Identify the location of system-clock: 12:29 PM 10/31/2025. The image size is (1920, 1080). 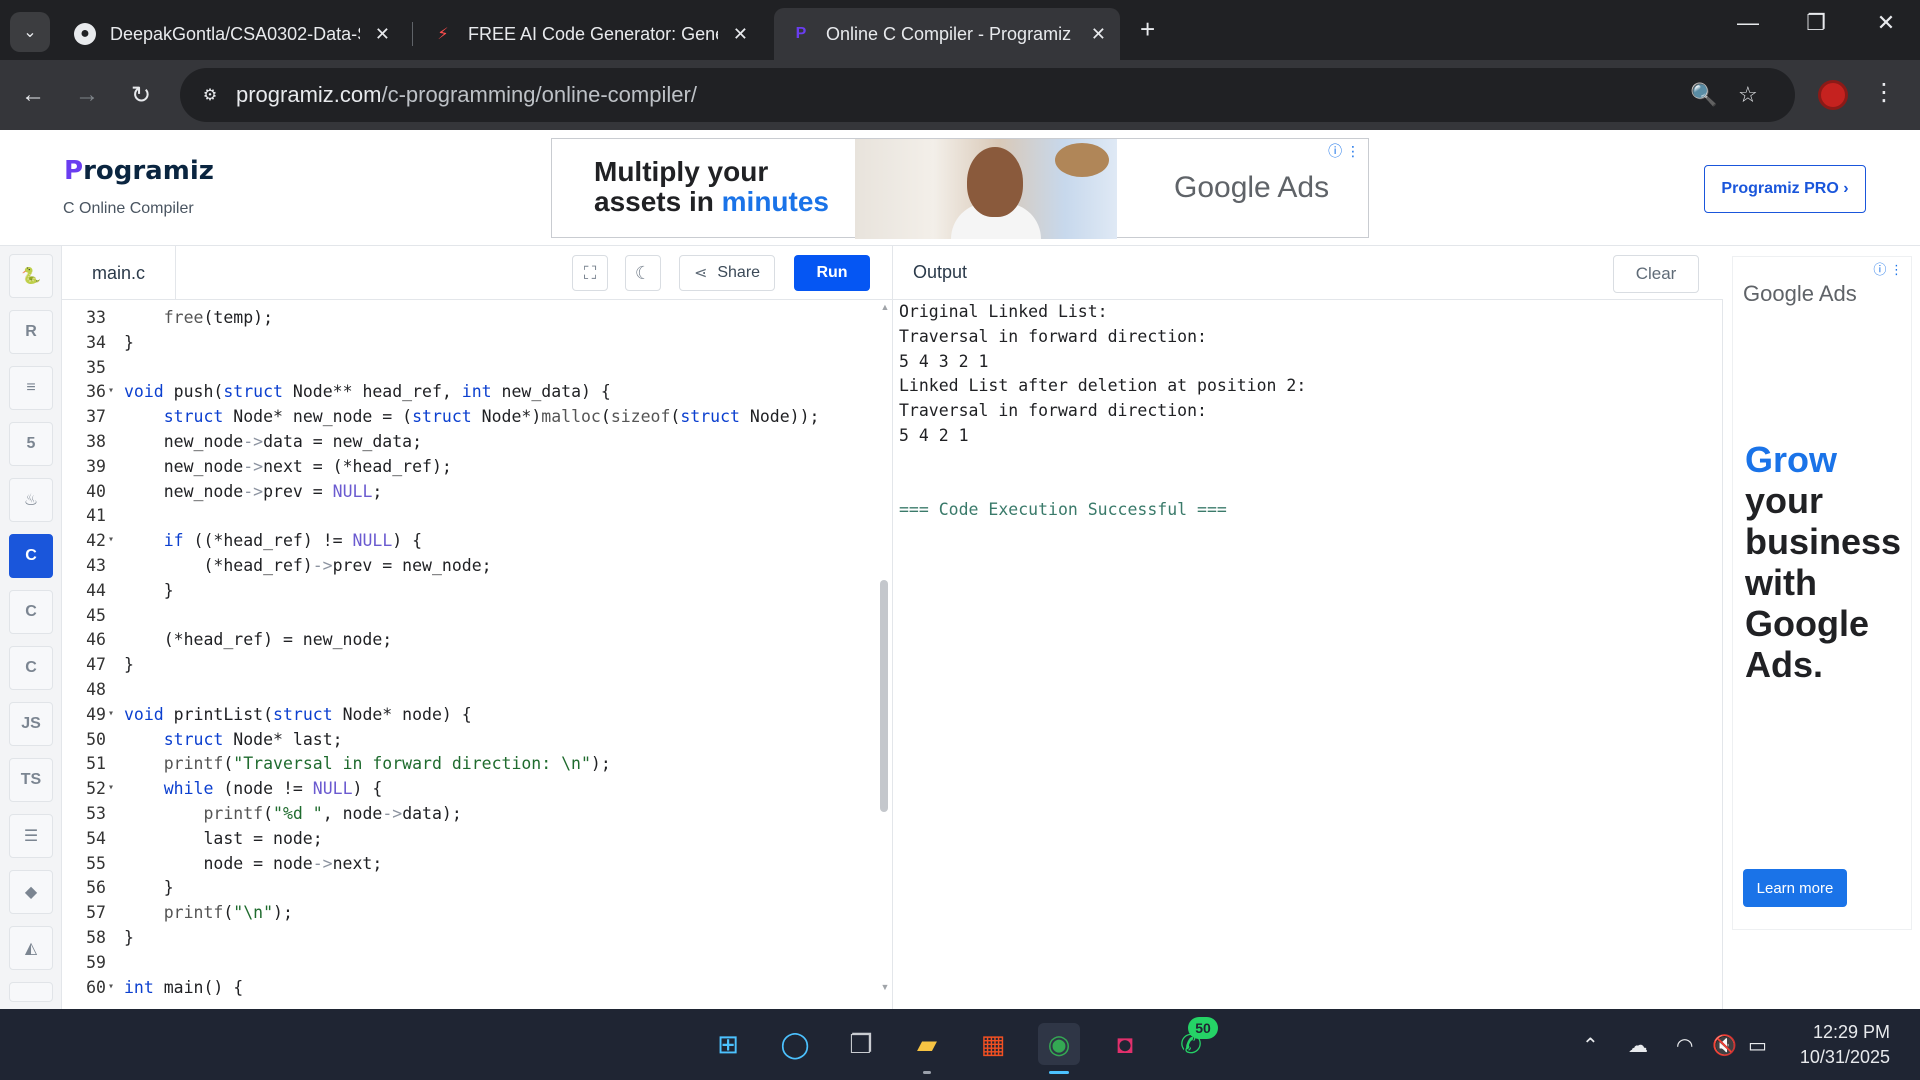
(1840, 1045).